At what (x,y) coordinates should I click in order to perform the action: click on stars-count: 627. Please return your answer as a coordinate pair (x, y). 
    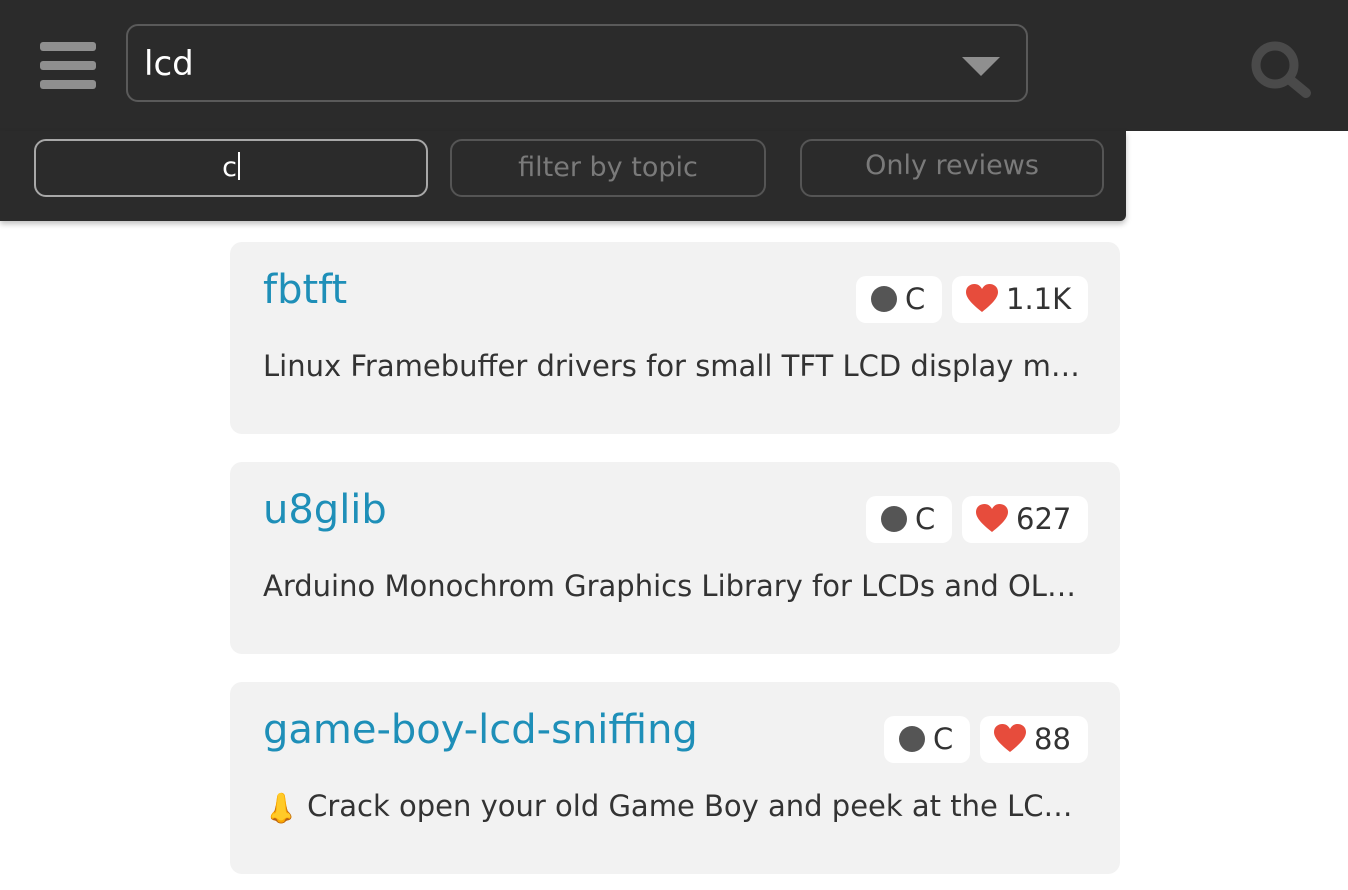
    Looking at the image, I should click on (1044, 519).